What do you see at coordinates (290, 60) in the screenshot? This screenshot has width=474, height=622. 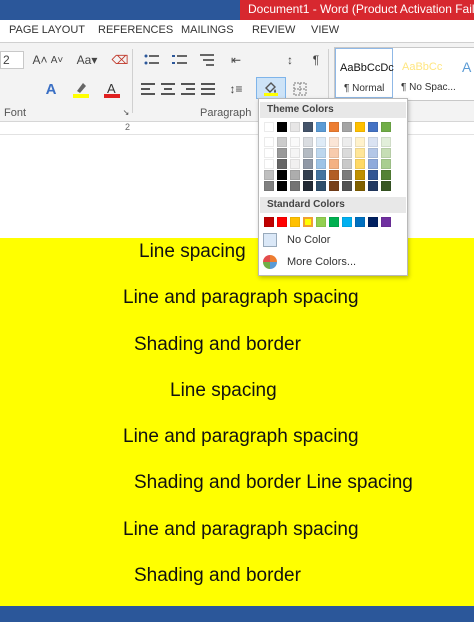 I see `sort-icon: ↕` at bounding box center [290, 60].